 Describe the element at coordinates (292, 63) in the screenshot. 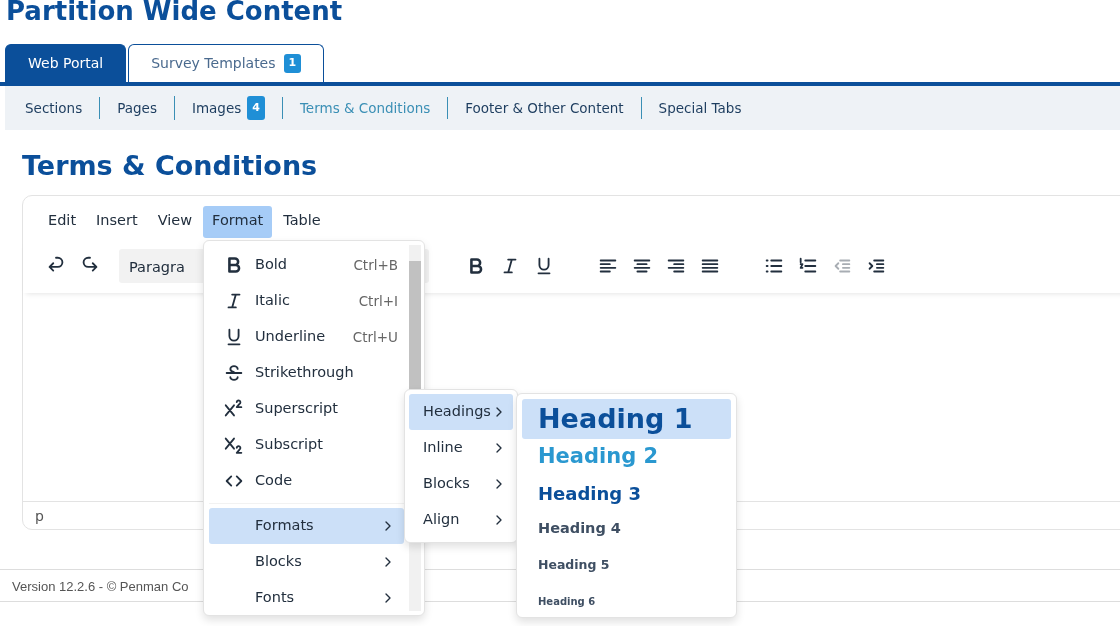

I see `count-badge: 1` at that location.